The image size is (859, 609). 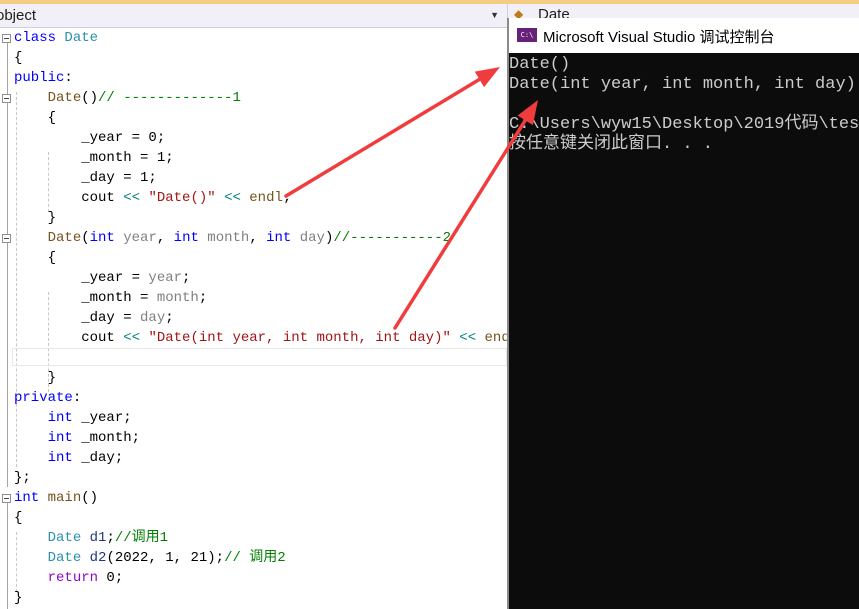 I want to click on code-token: public, so click(x=39, y=78).